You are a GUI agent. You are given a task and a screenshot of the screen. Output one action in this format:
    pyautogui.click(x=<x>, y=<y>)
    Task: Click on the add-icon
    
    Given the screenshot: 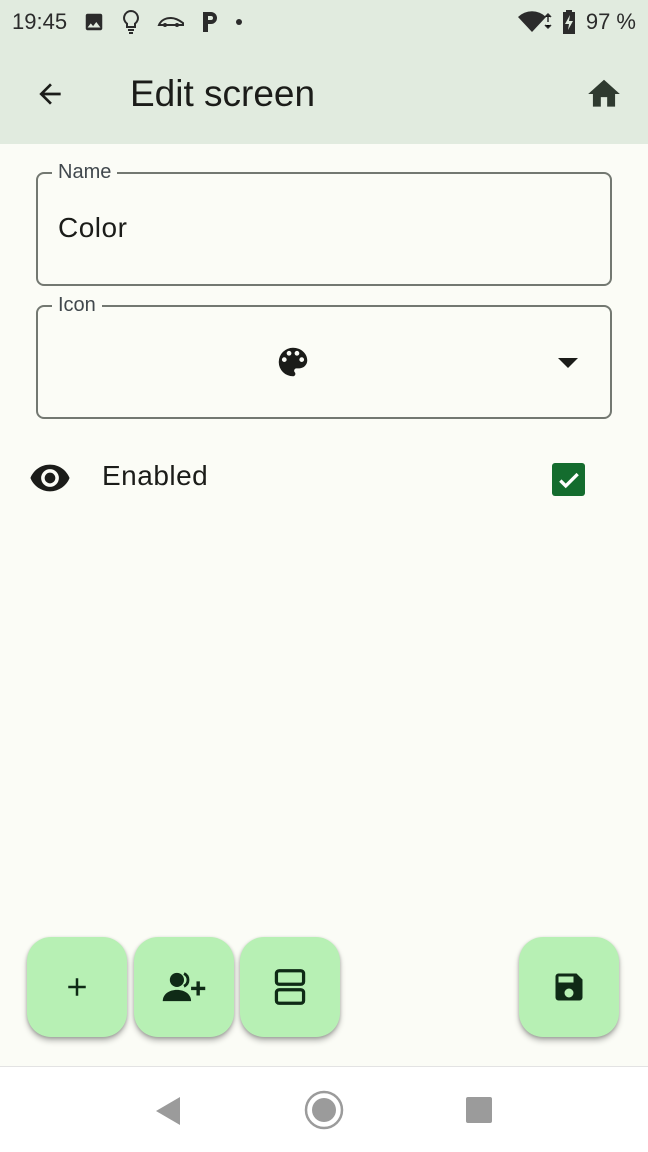 What is the action you would take?
    pyautogui.click(x=77, y=987)
    